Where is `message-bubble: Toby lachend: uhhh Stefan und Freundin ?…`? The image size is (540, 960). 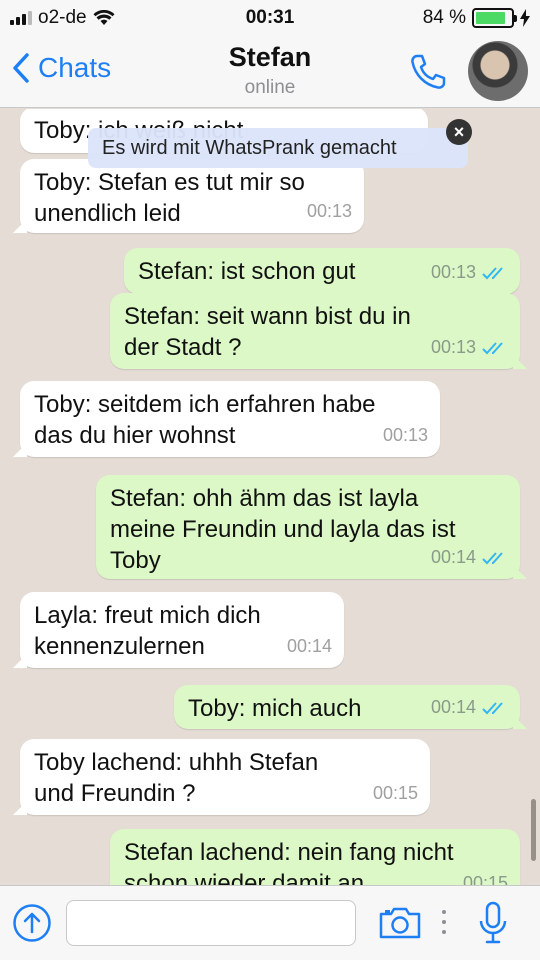
message-bubble: Toby lachend: uhhh Stefan und Freundin ?… is located at coordinates (225, 777).